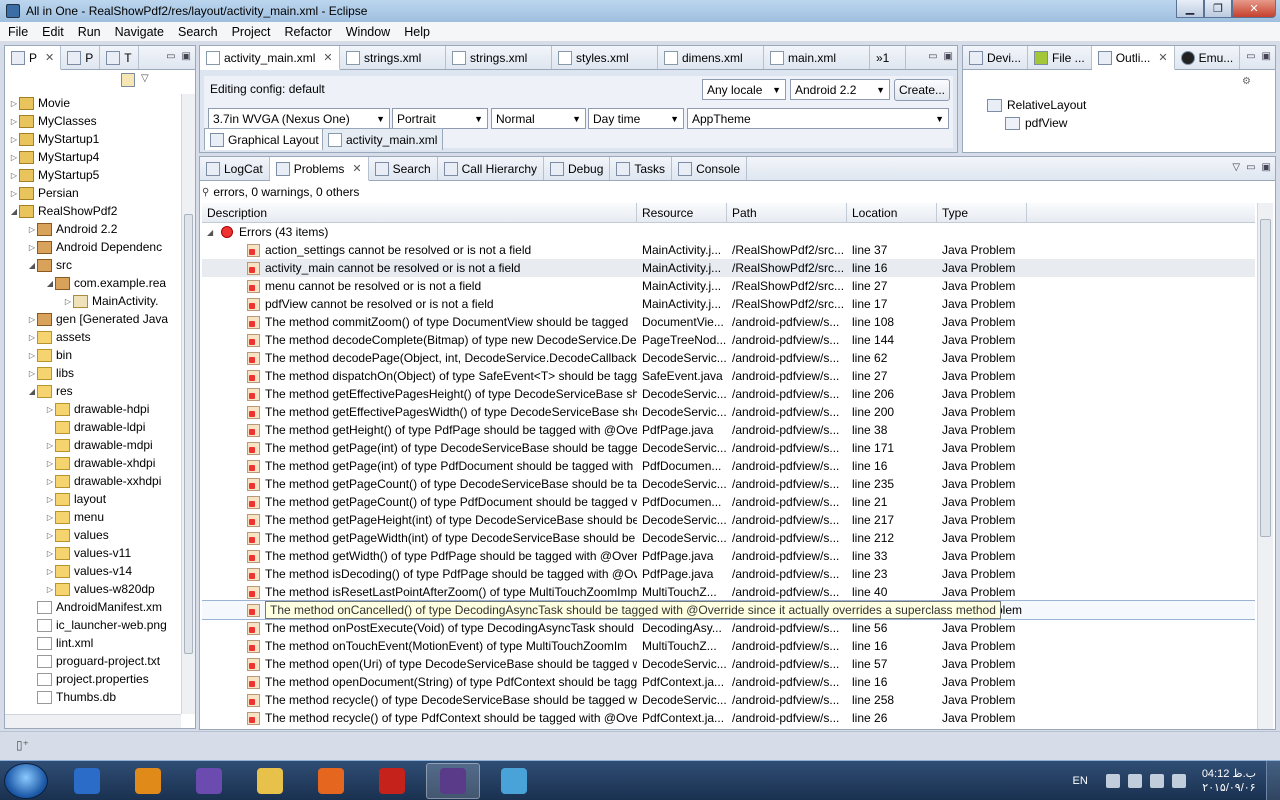  What do you see at coordinates (1265, 466) in the screenshot?
I see `problems-vertical-scrollbar` at bounding box center [1265, 466].